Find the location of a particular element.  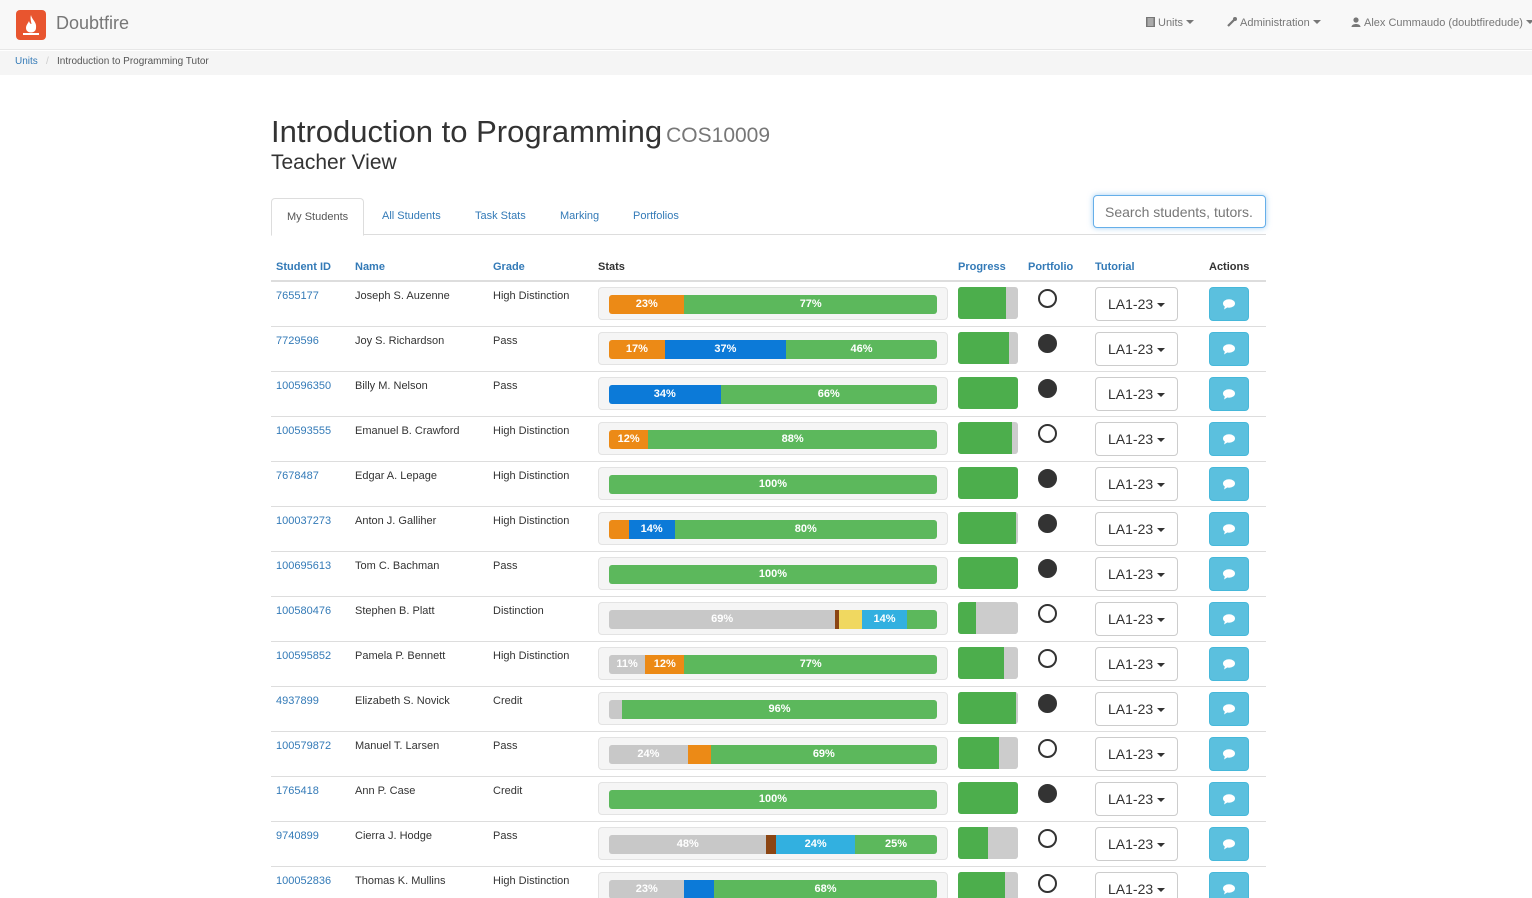

student-id-link: 9740899 is located at coordinates (297, 836).